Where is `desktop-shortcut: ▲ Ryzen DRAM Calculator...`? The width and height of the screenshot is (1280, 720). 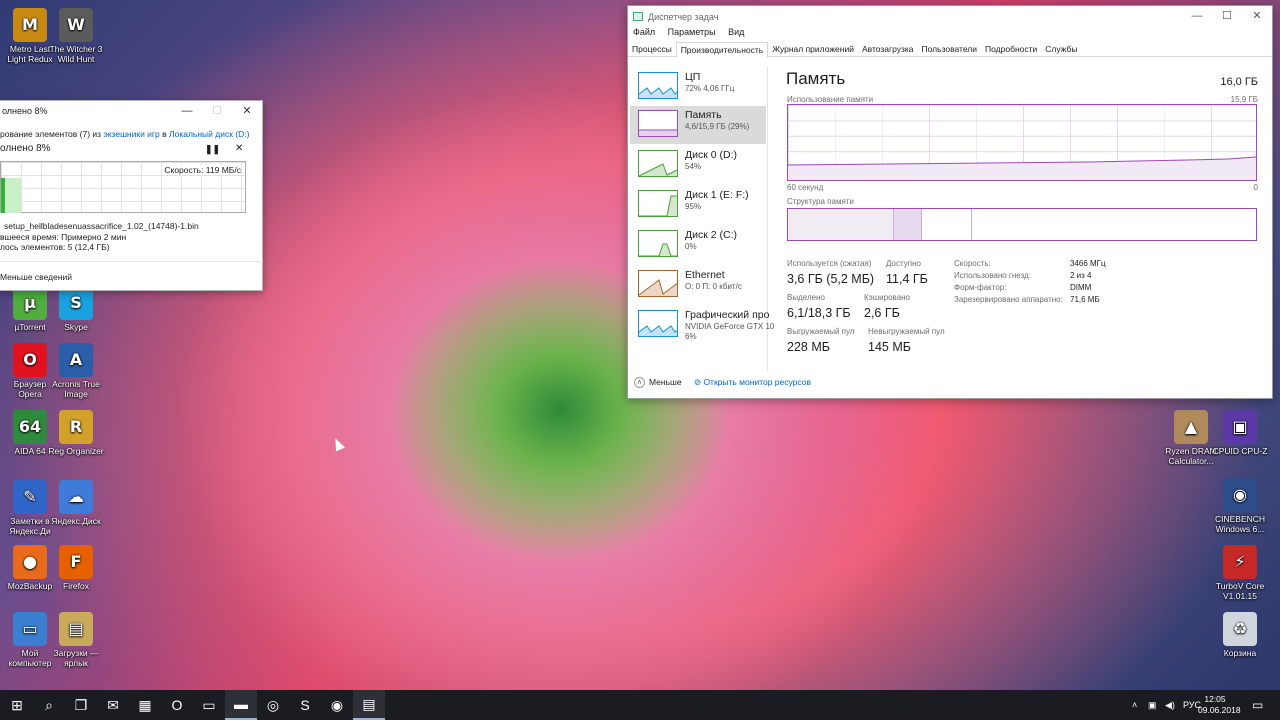
desktop-shortcut: ▲ Ryzen DRAM Calculator... is located at coordinates (1191, 438).